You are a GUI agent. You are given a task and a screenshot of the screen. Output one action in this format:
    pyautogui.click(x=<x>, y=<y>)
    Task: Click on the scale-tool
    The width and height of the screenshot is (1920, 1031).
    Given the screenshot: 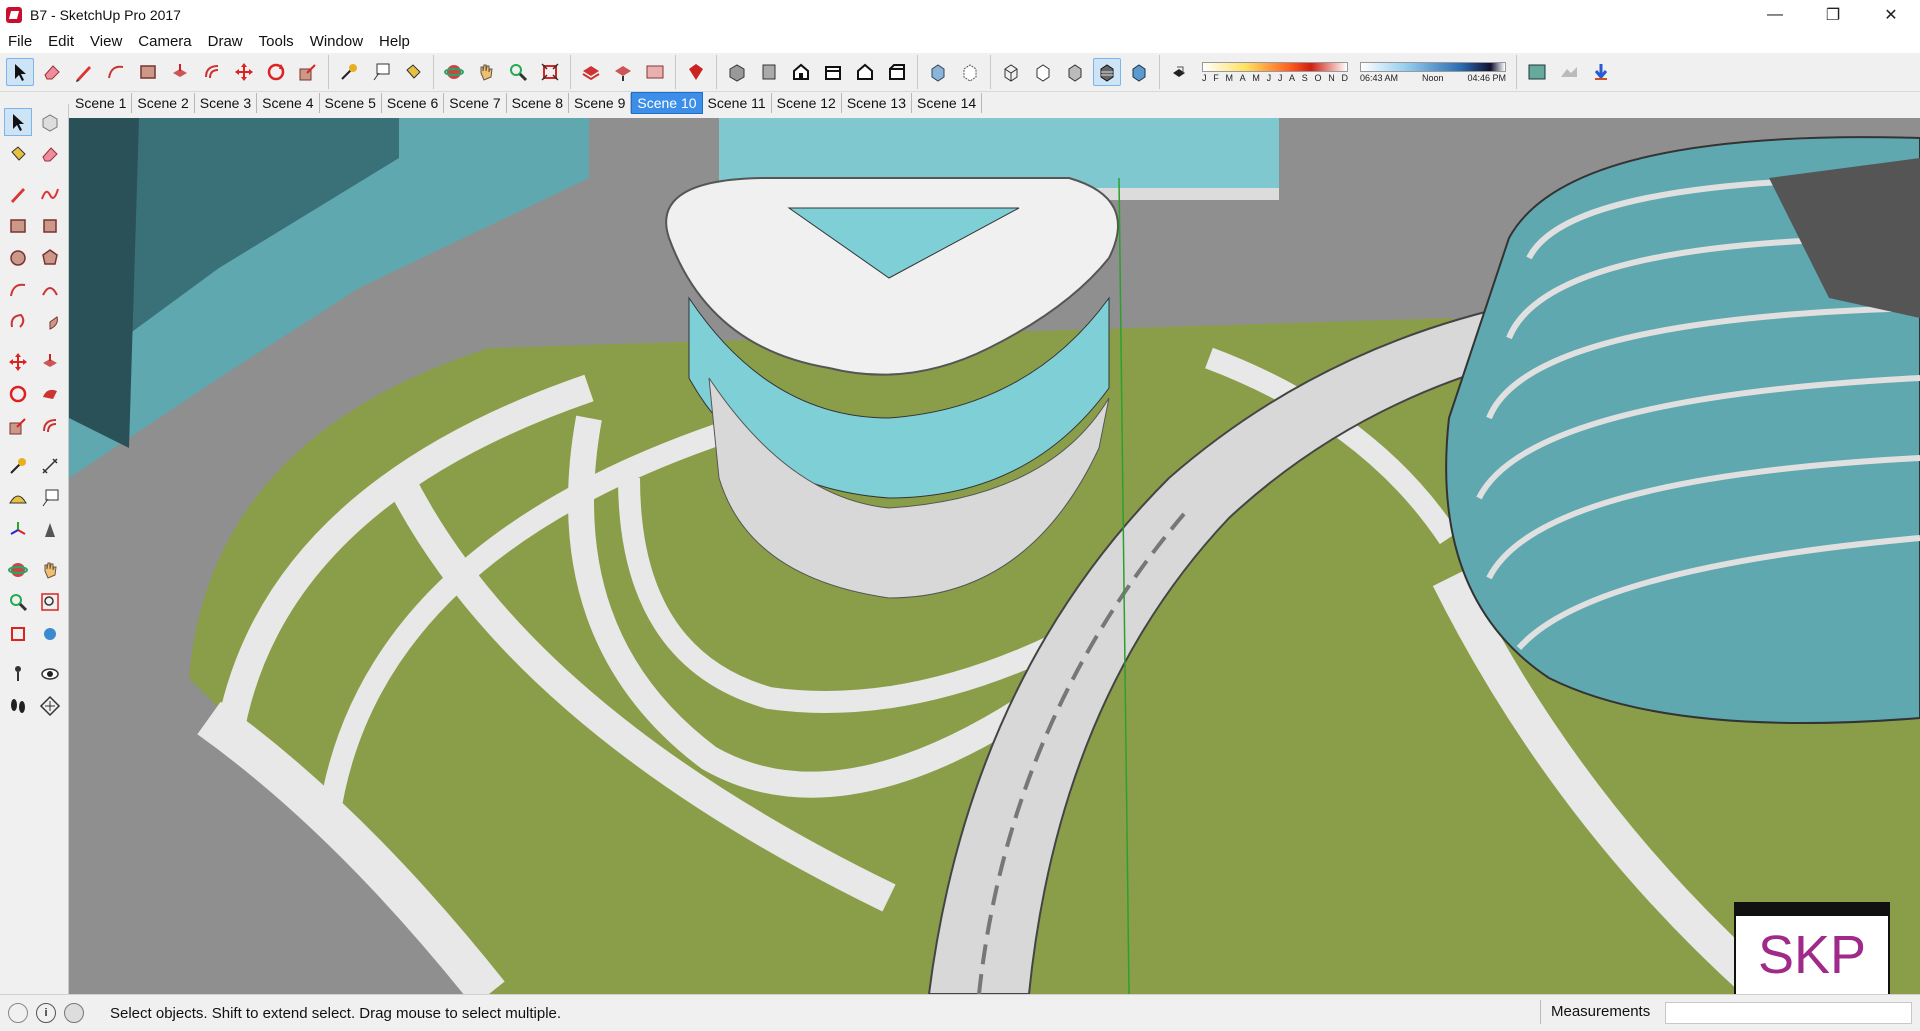 What is the action you would take?
    pyautogui.click(x=18, y=426)
    